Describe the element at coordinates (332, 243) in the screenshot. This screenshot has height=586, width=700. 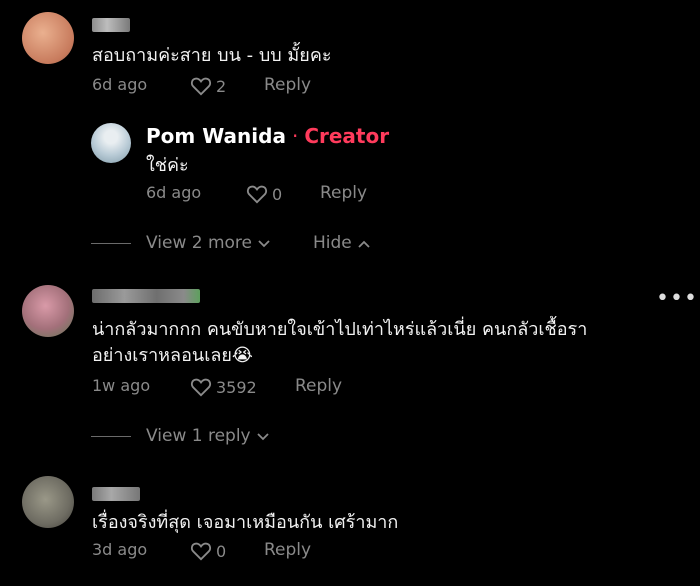
I see `hide-label: Hide` at that location.